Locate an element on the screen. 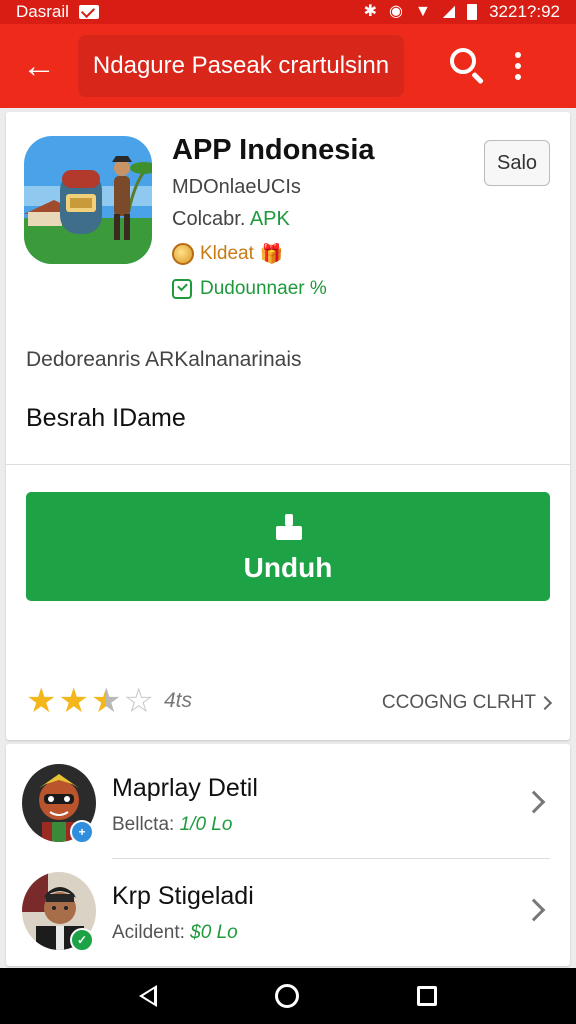 The image size is (576, 1024). verified-row: Dudounnaer % is located at coordinates (249, 289).